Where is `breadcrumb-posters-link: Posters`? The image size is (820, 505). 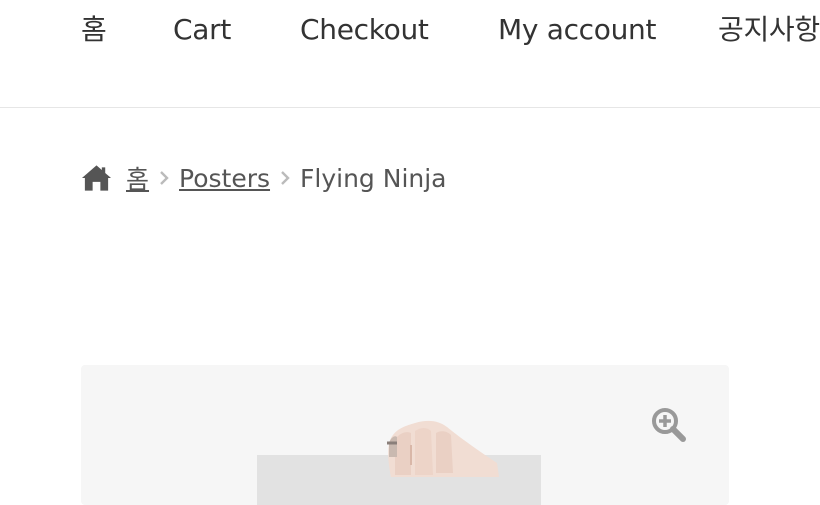 breadcrumb-posters-link: Posters is located at coordinates (224, 178).